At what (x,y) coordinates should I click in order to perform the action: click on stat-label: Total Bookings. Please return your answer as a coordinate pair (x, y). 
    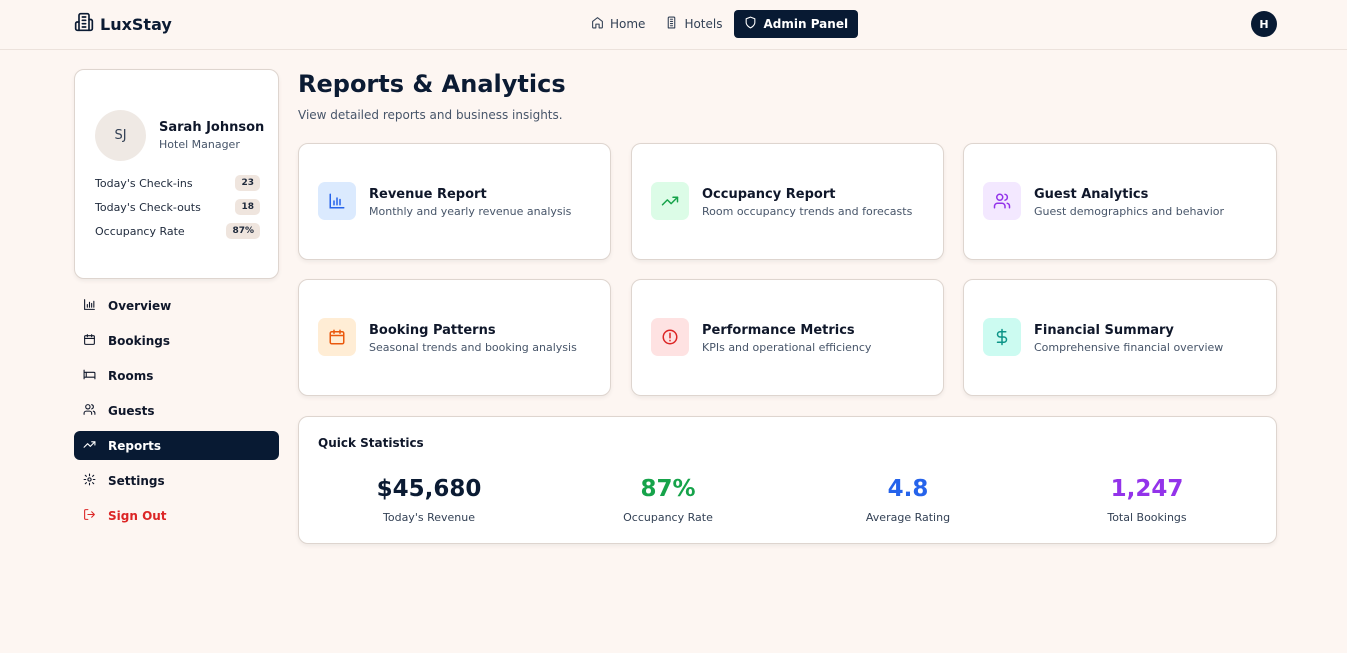
    Looking at the image, I should click on (1147, 517).